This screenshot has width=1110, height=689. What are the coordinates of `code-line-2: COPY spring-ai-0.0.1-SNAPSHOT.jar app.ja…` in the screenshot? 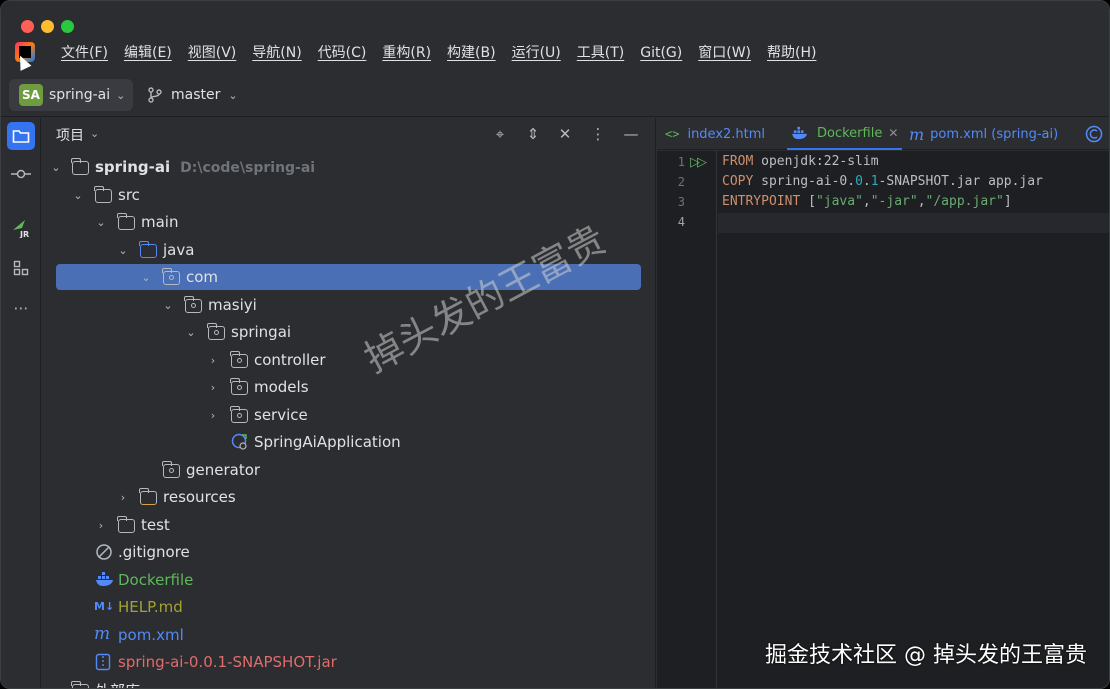 It's located at (882, 181).